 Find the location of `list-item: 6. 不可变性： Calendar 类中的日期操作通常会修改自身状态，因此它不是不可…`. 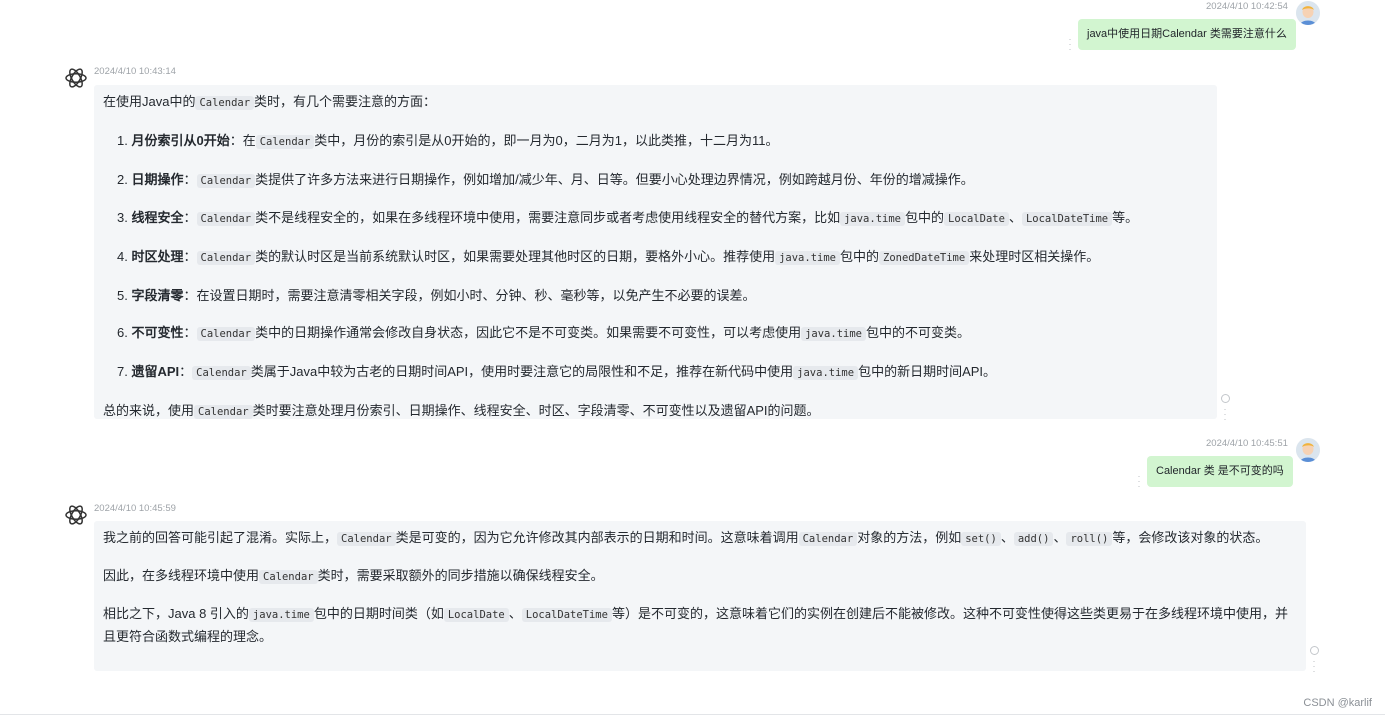

list-item: 6. 不可变性： Calendar 类中的日期操作通常会修改自身状态，因此它不是不可… is located at coordinates (544, 333).